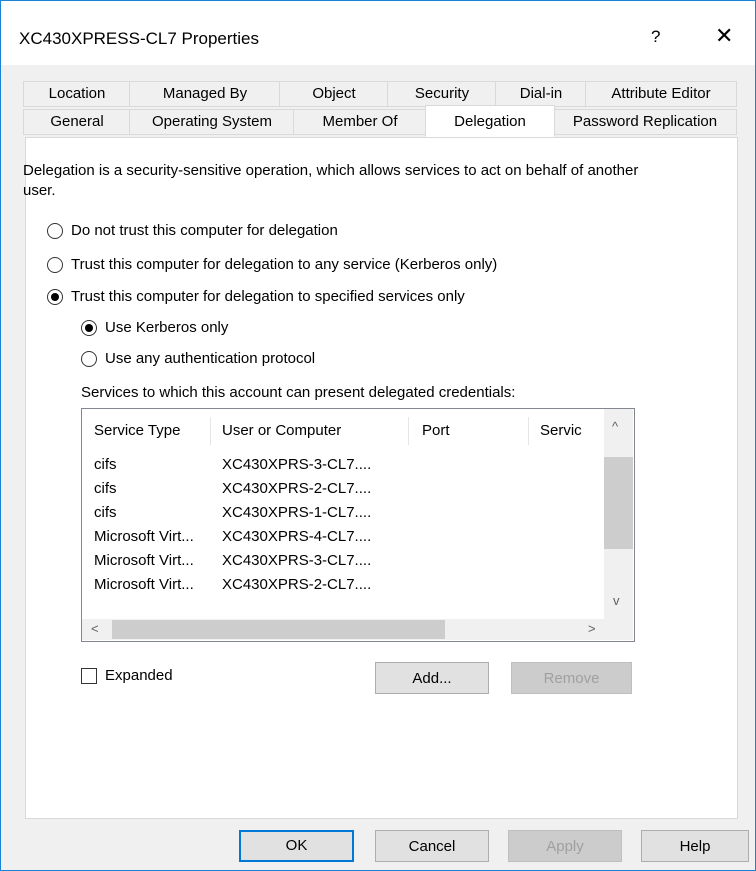  I want to click on scroll-down-icon: v, so click(616, 600).